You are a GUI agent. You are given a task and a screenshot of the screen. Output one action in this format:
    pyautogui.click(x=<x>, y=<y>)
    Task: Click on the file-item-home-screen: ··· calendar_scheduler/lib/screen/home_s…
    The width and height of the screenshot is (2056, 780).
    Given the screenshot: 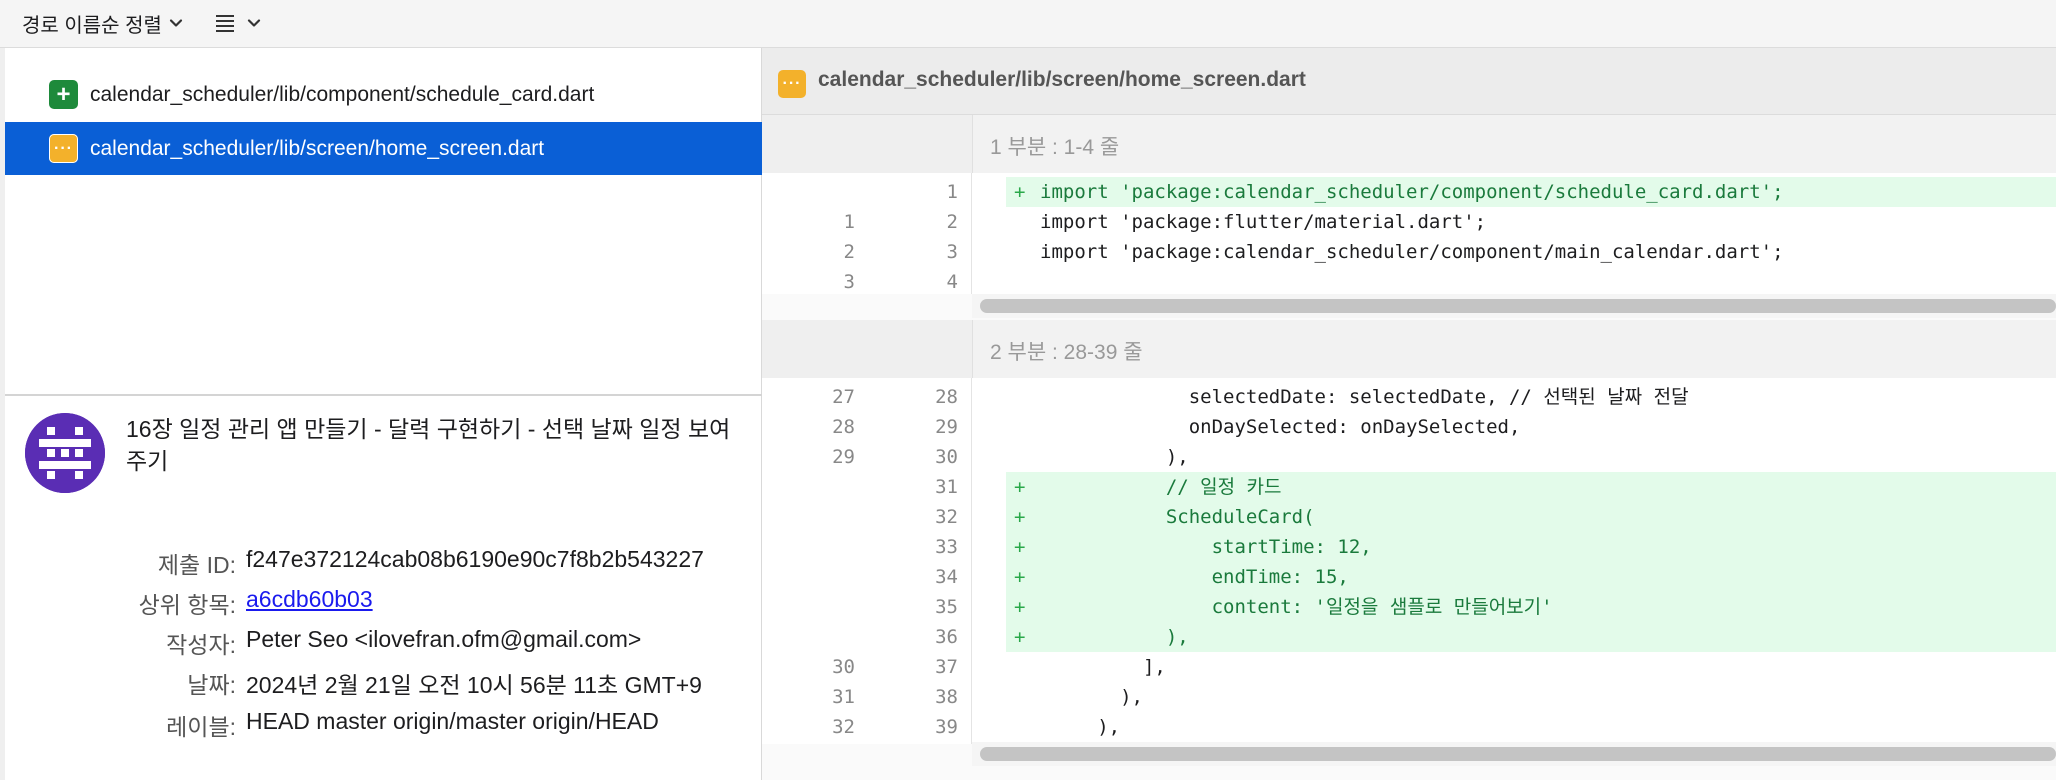 What is the action you would take?
    pyautogui.click(x=383, y=148)
    